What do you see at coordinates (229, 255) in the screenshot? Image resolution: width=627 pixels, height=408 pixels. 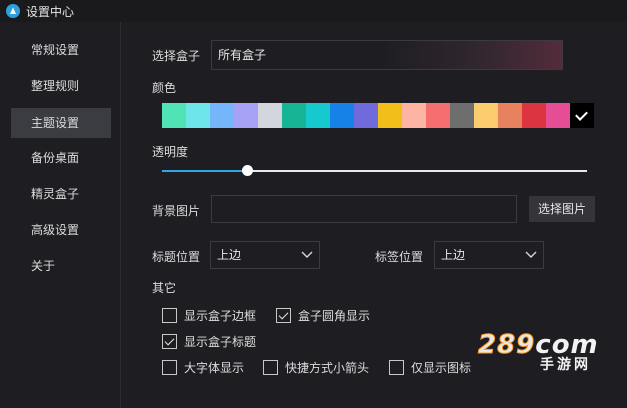 I see `title-position-value: 上边` at bounding box center [229, 255].